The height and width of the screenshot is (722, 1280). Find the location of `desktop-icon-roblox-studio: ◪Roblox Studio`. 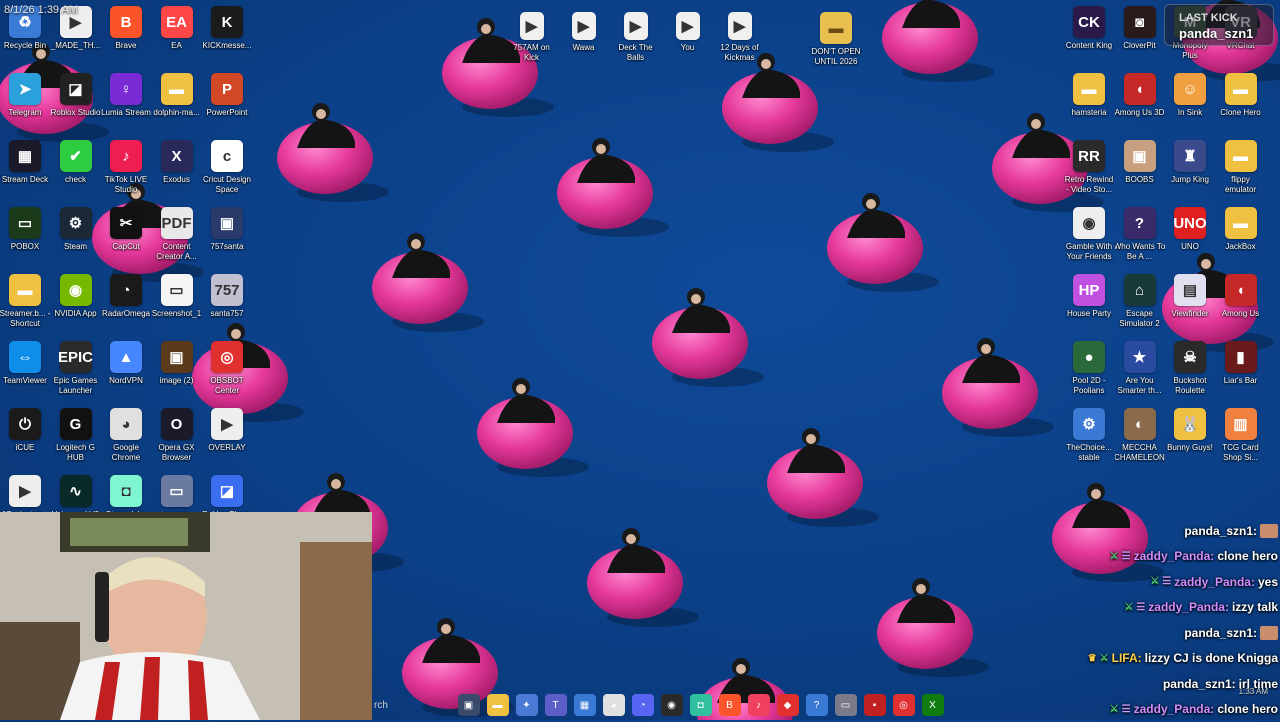

desktop-icon-roblox-studio: ◪Roblox Studio is located at coordinates (76, 102).